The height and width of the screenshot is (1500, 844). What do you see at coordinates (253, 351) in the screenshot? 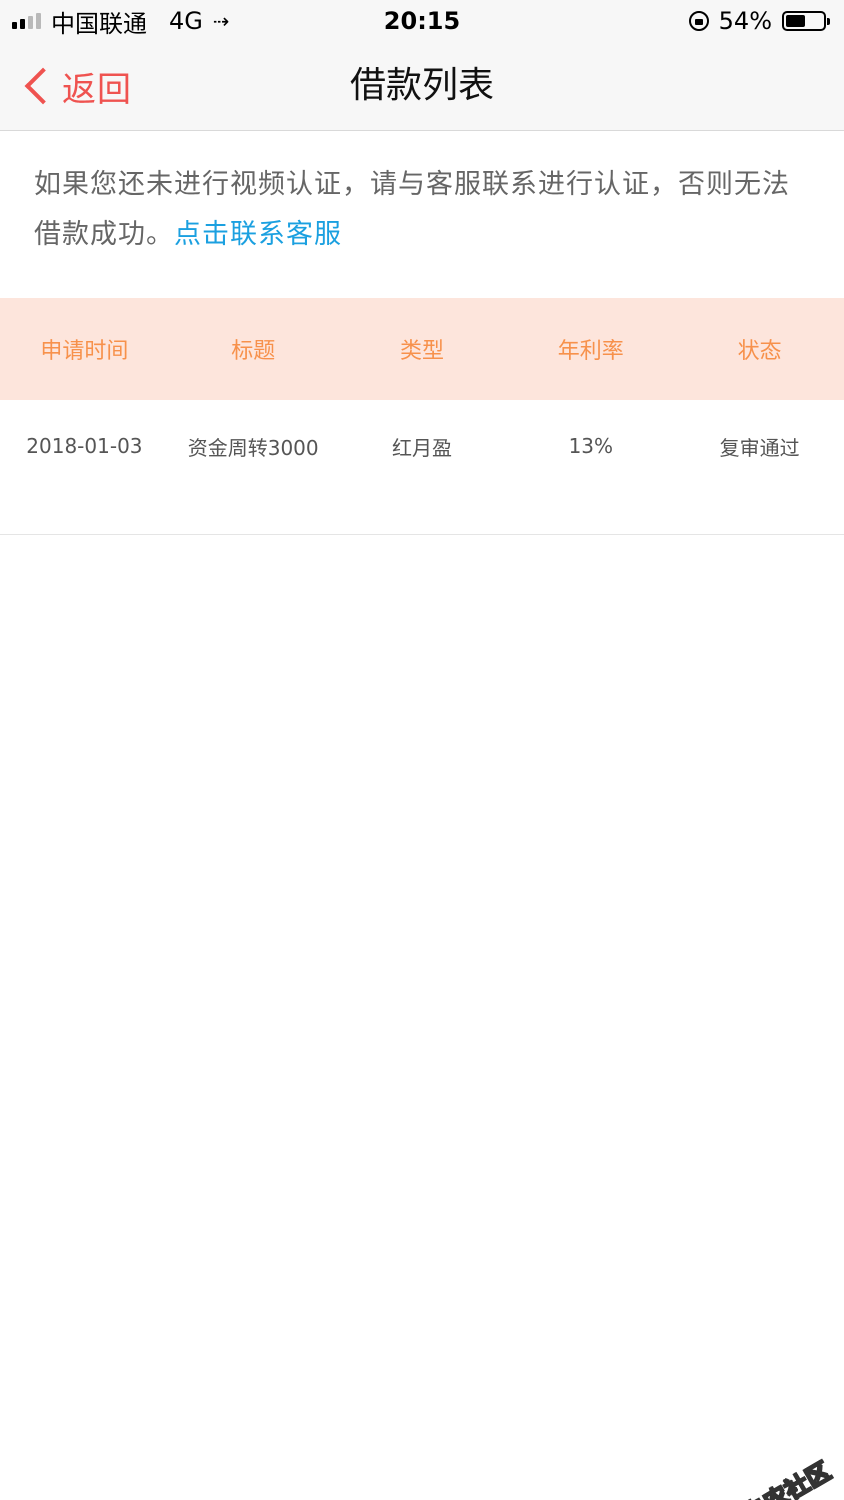
I see `column-header-title: 标题` at bounding box center [253, 351].